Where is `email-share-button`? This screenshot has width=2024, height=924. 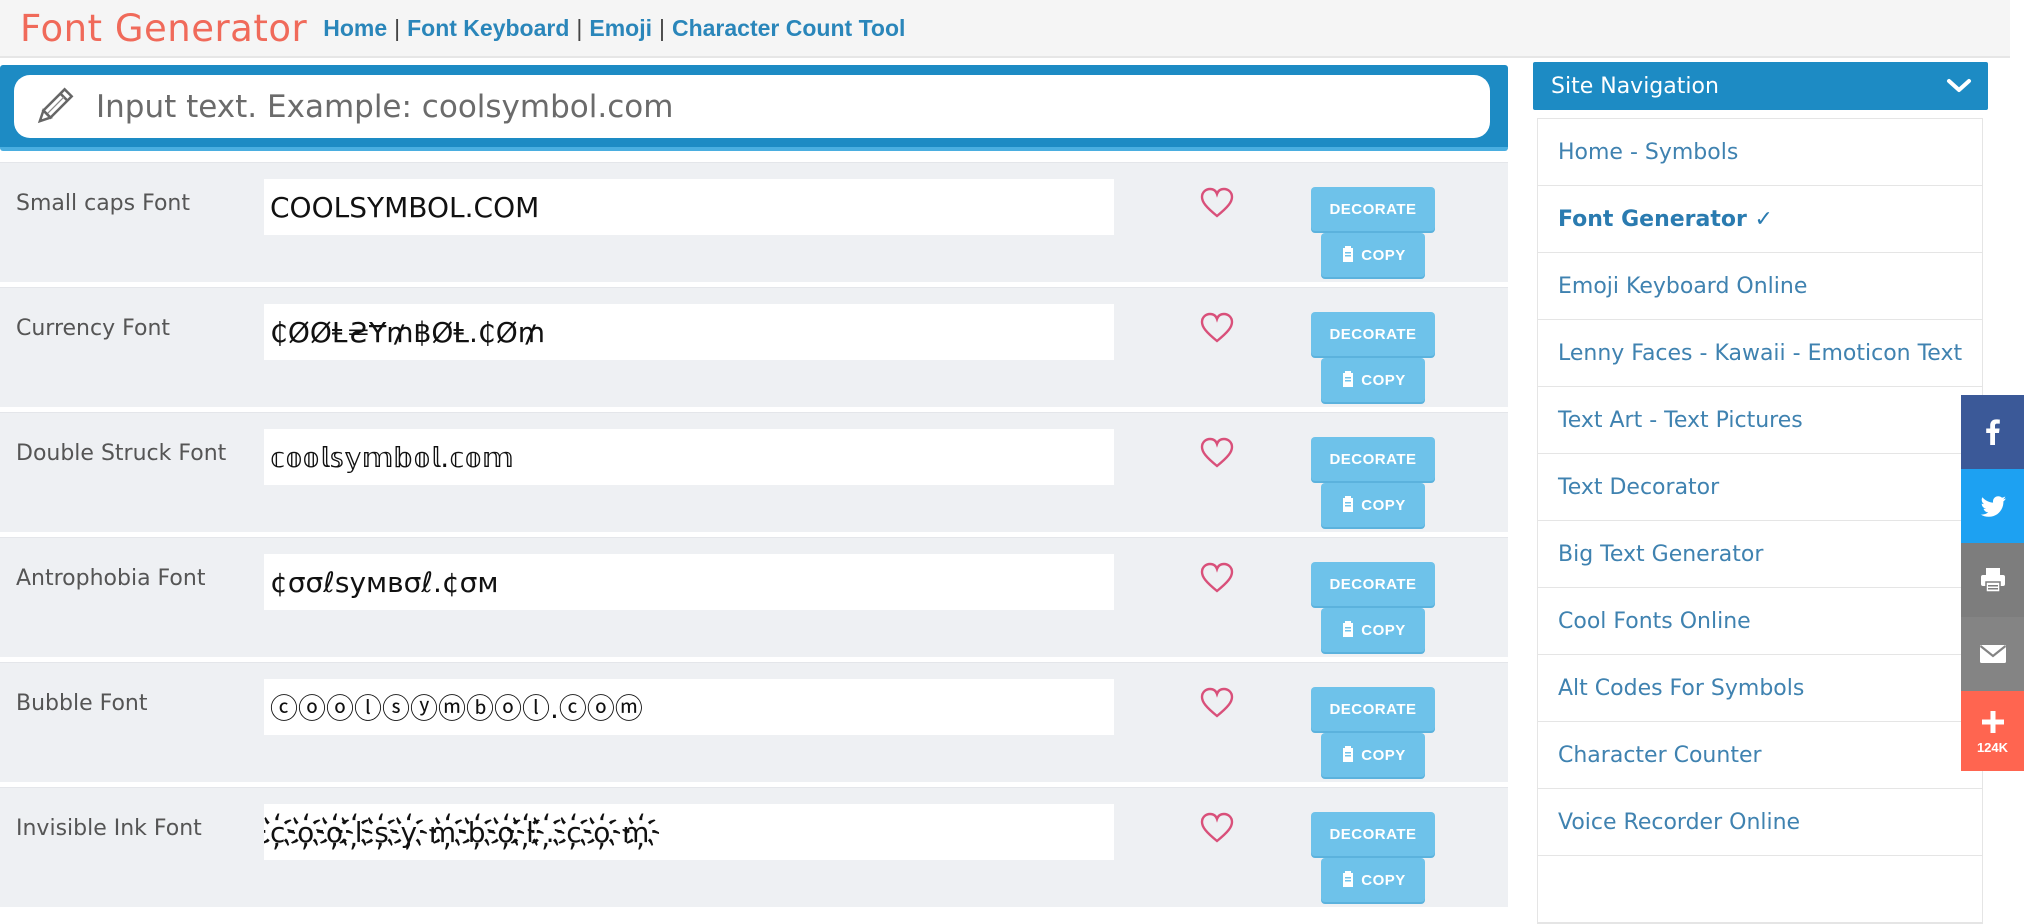
email-share-button is located at coordinates (1992, 654).